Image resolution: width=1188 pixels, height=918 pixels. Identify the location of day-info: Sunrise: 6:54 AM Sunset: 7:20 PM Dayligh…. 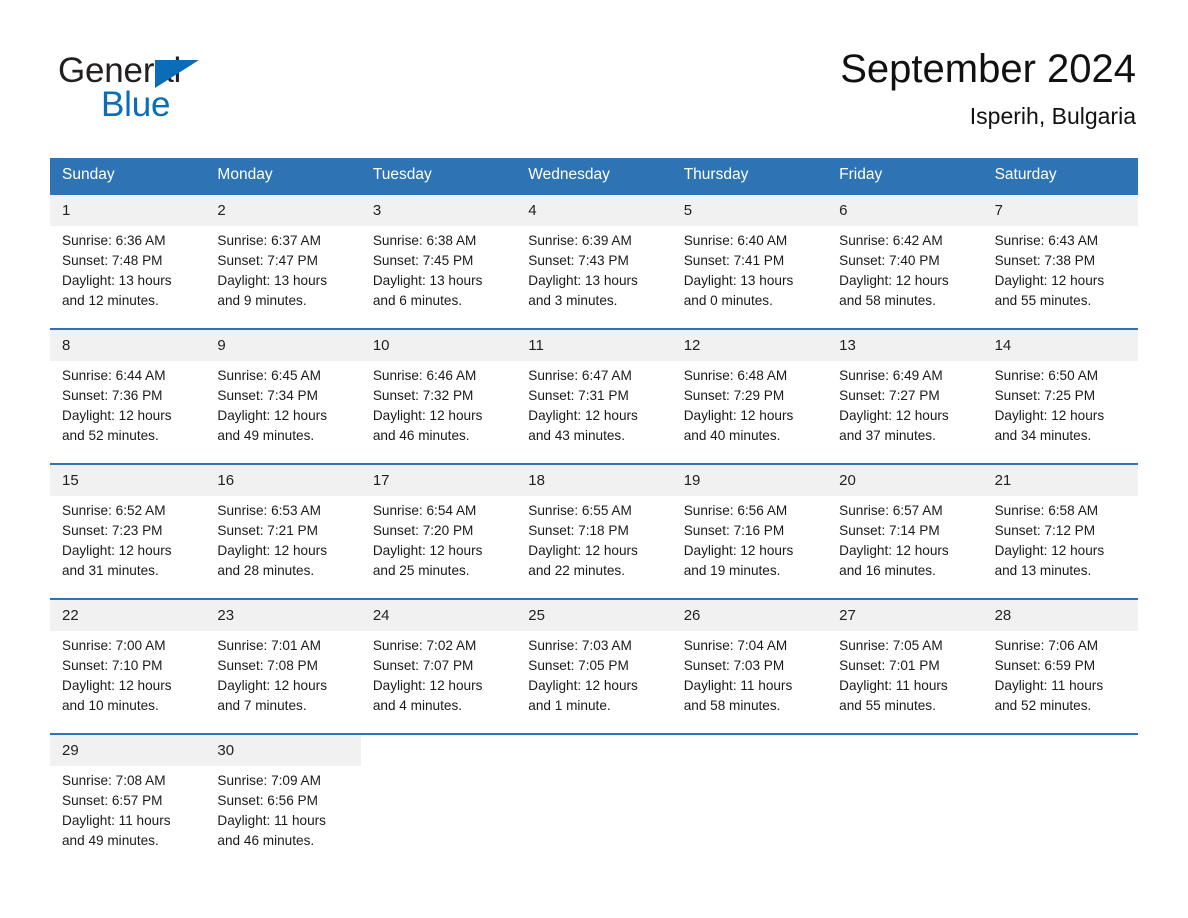
(438, 538).